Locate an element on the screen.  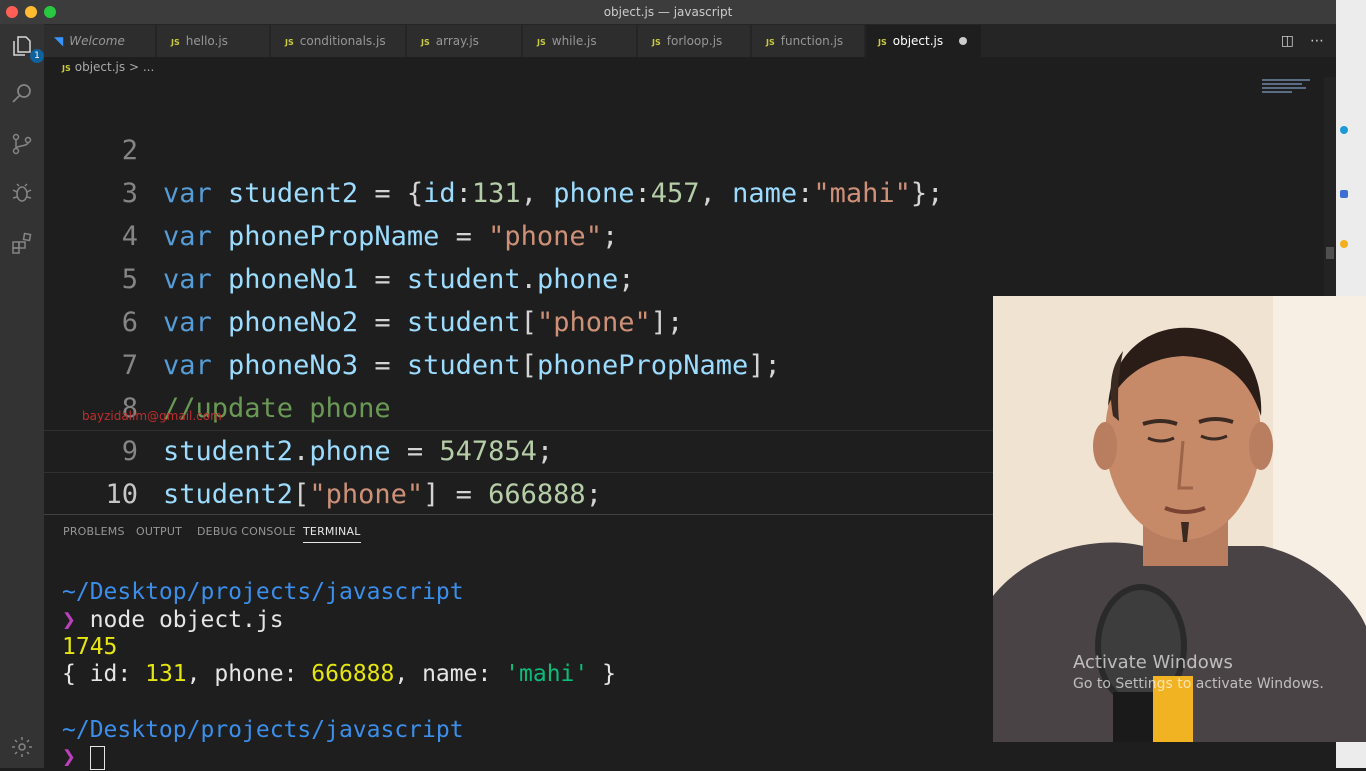
tab-array-js: JS array.js is located at coordinates (464, 41).